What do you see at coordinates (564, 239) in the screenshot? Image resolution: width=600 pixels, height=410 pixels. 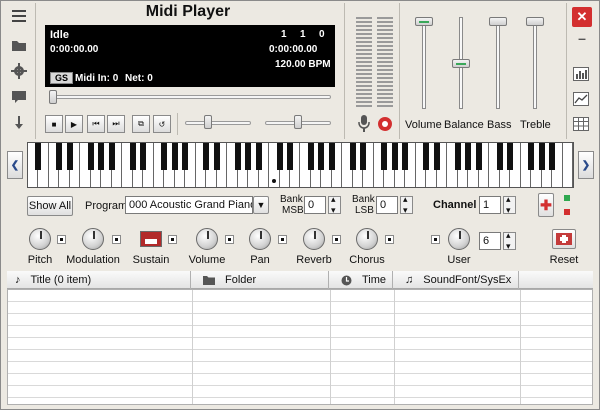 I see `reset-button` at bounding box center [564, 239].